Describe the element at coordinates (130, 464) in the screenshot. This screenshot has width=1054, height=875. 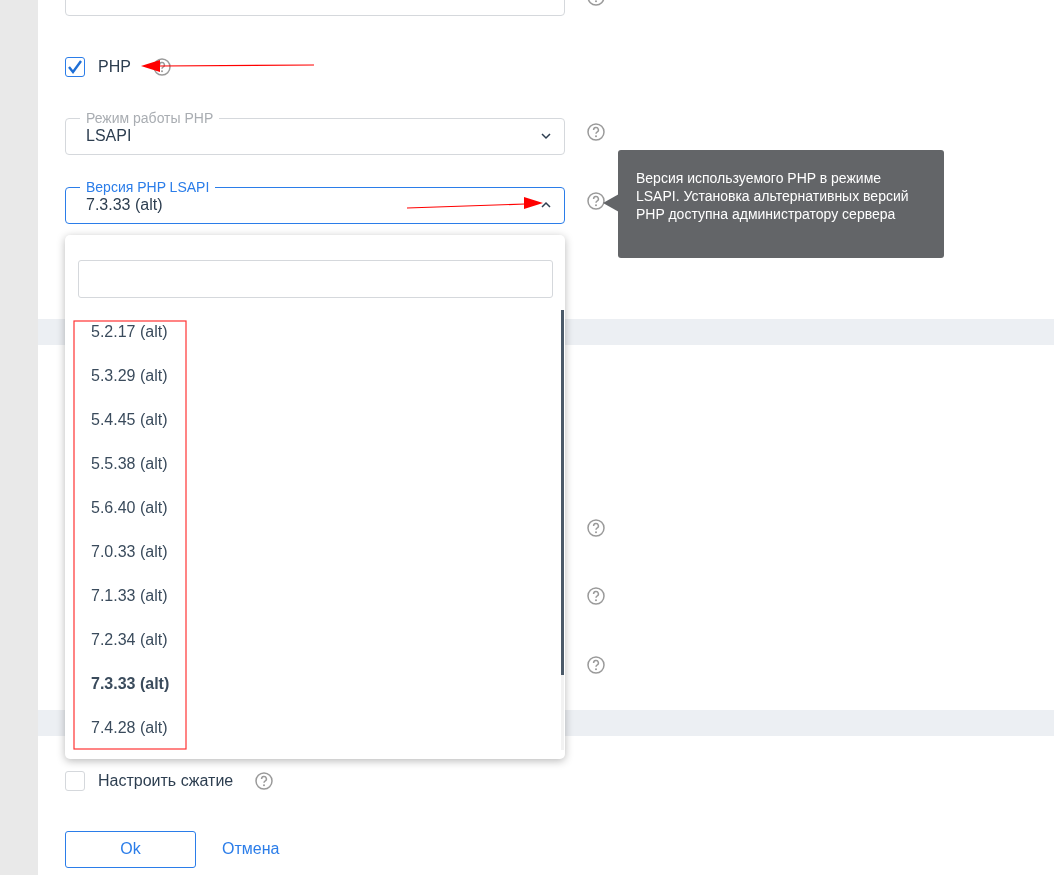
I see `dropdown-option: 5.5.38 (alt)` at that location.